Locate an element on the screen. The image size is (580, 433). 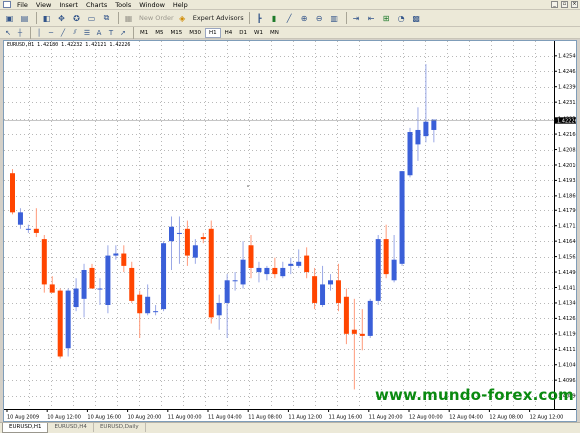
timeframe-h4: H4 is located at coordinates (229, 33).